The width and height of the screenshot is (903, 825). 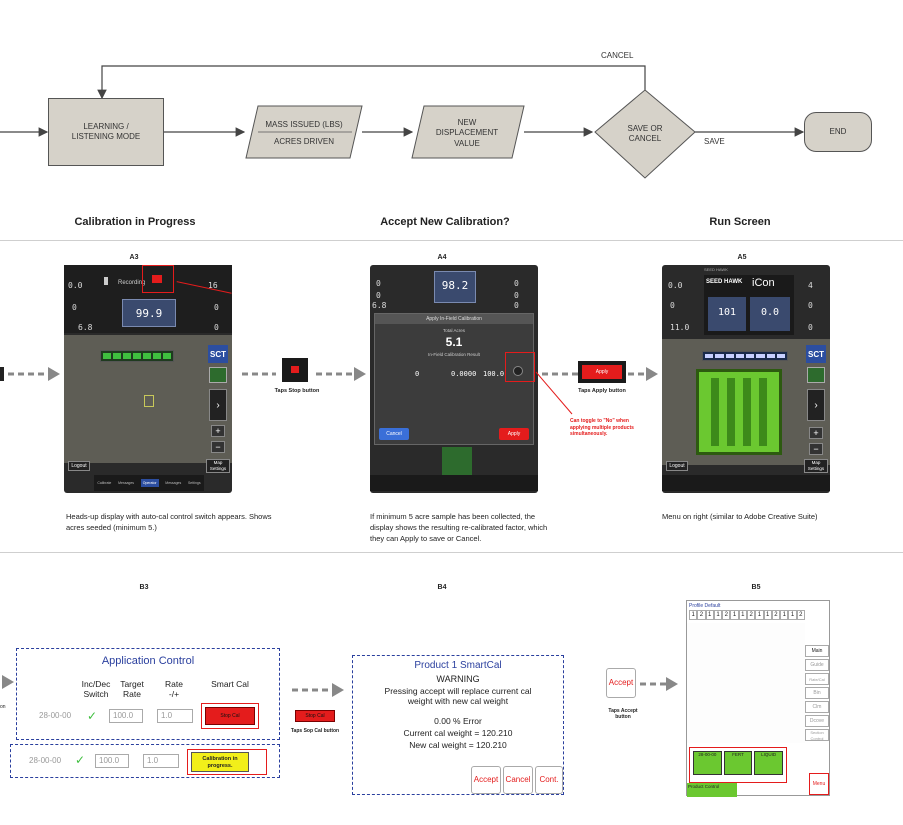 What do you see at coordinates (817, 693) in the screenshot?
I see `b5-menu-bin: Bin` at bounding box center [817, 693].